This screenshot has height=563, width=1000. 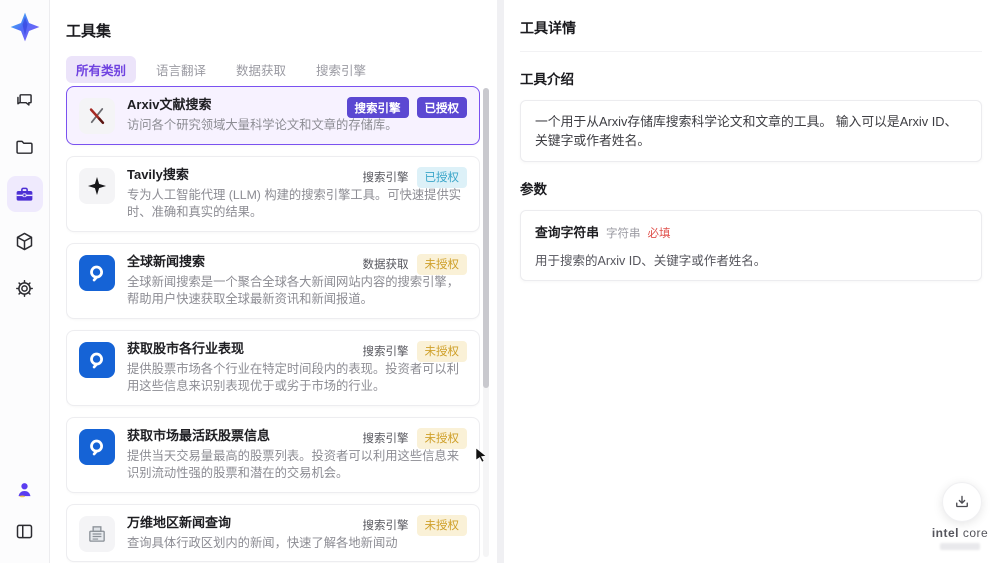 I want to click on arxiv-icon, so click(x=97, y=116).